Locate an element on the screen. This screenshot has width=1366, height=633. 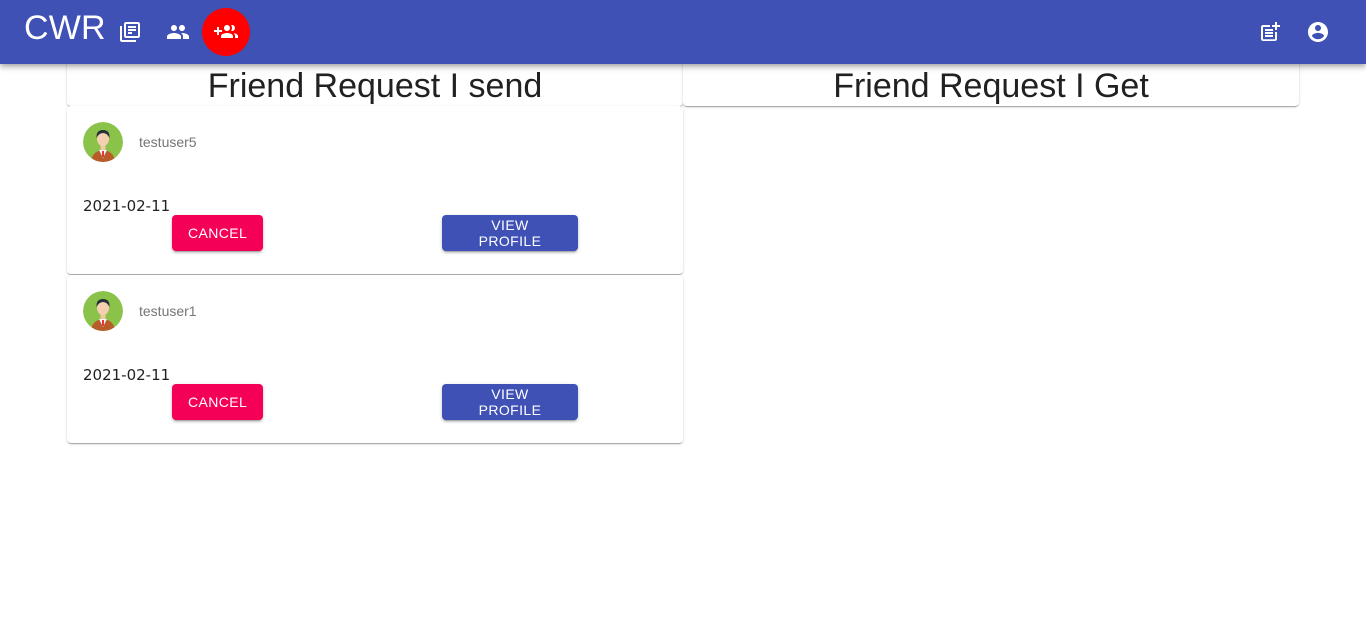
received-requests-title: Friend Request I Get is located at coordinates (991, 86).